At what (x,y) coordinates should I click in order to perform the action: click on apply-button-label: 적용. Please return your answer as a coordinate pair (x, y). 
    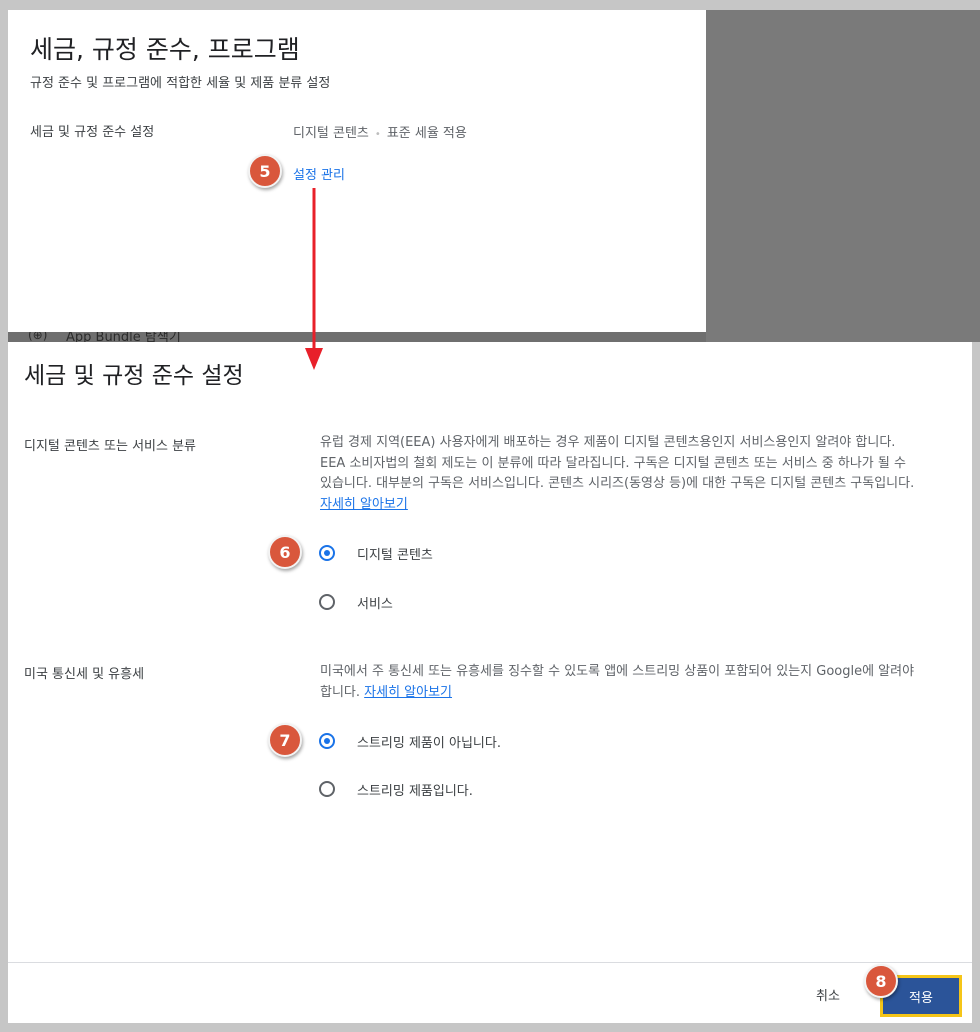
    Looking at the image, I should click on (921, 998).